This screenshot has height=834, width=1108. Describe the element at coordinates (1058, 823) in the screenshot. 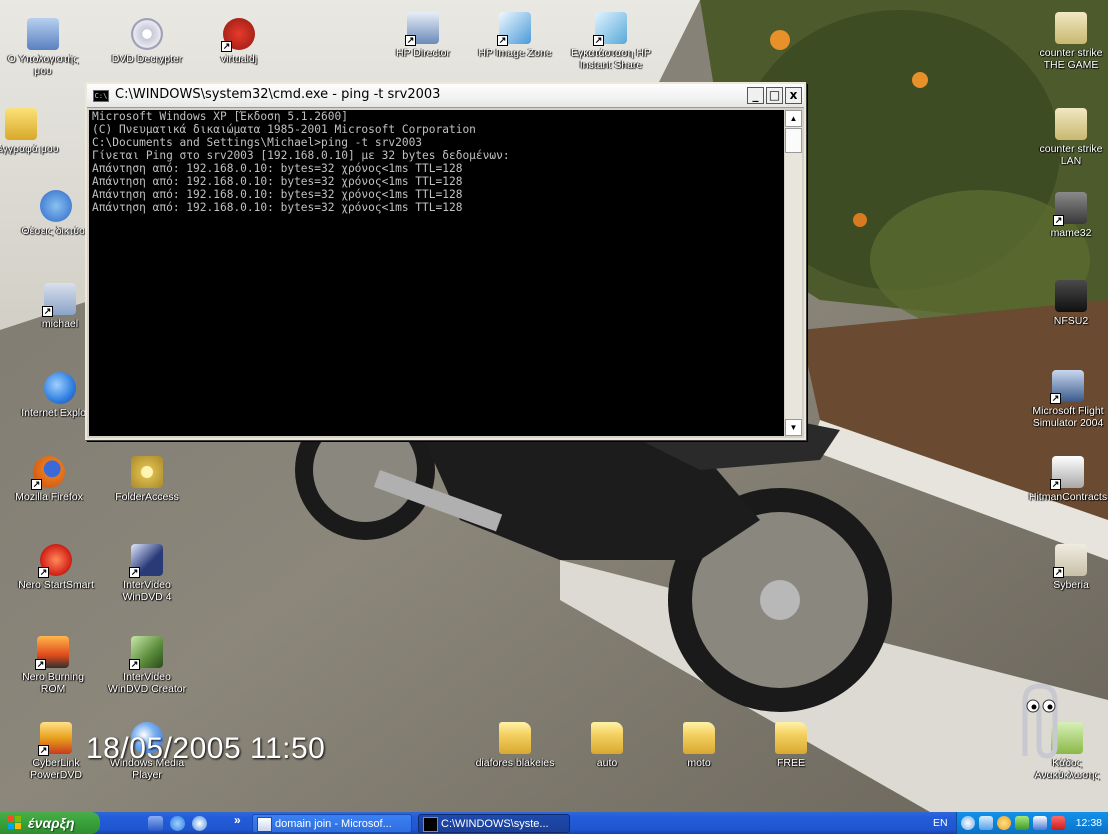

I see `tray-shield-icon` at that location.